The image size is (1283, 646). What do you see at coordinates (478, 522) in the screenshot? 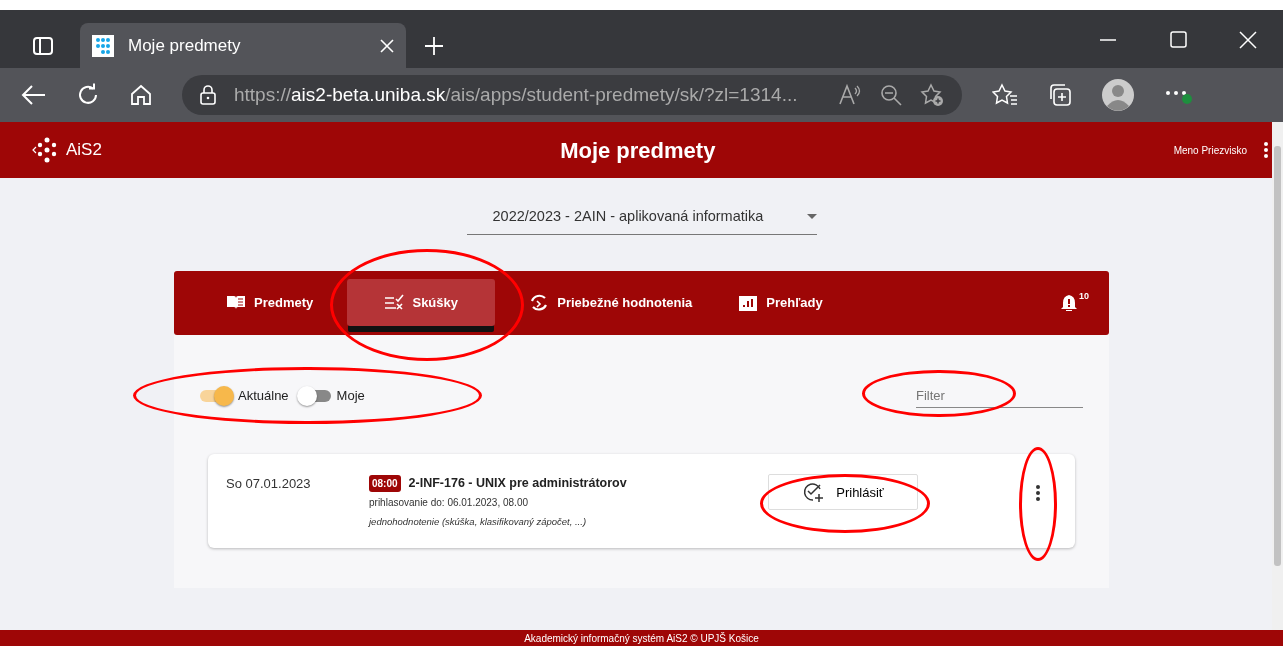
I see `exam-type: jednohodnotenie (skúška, klasifikovaný zápočet, ...)` at bounding box center [478, 522].